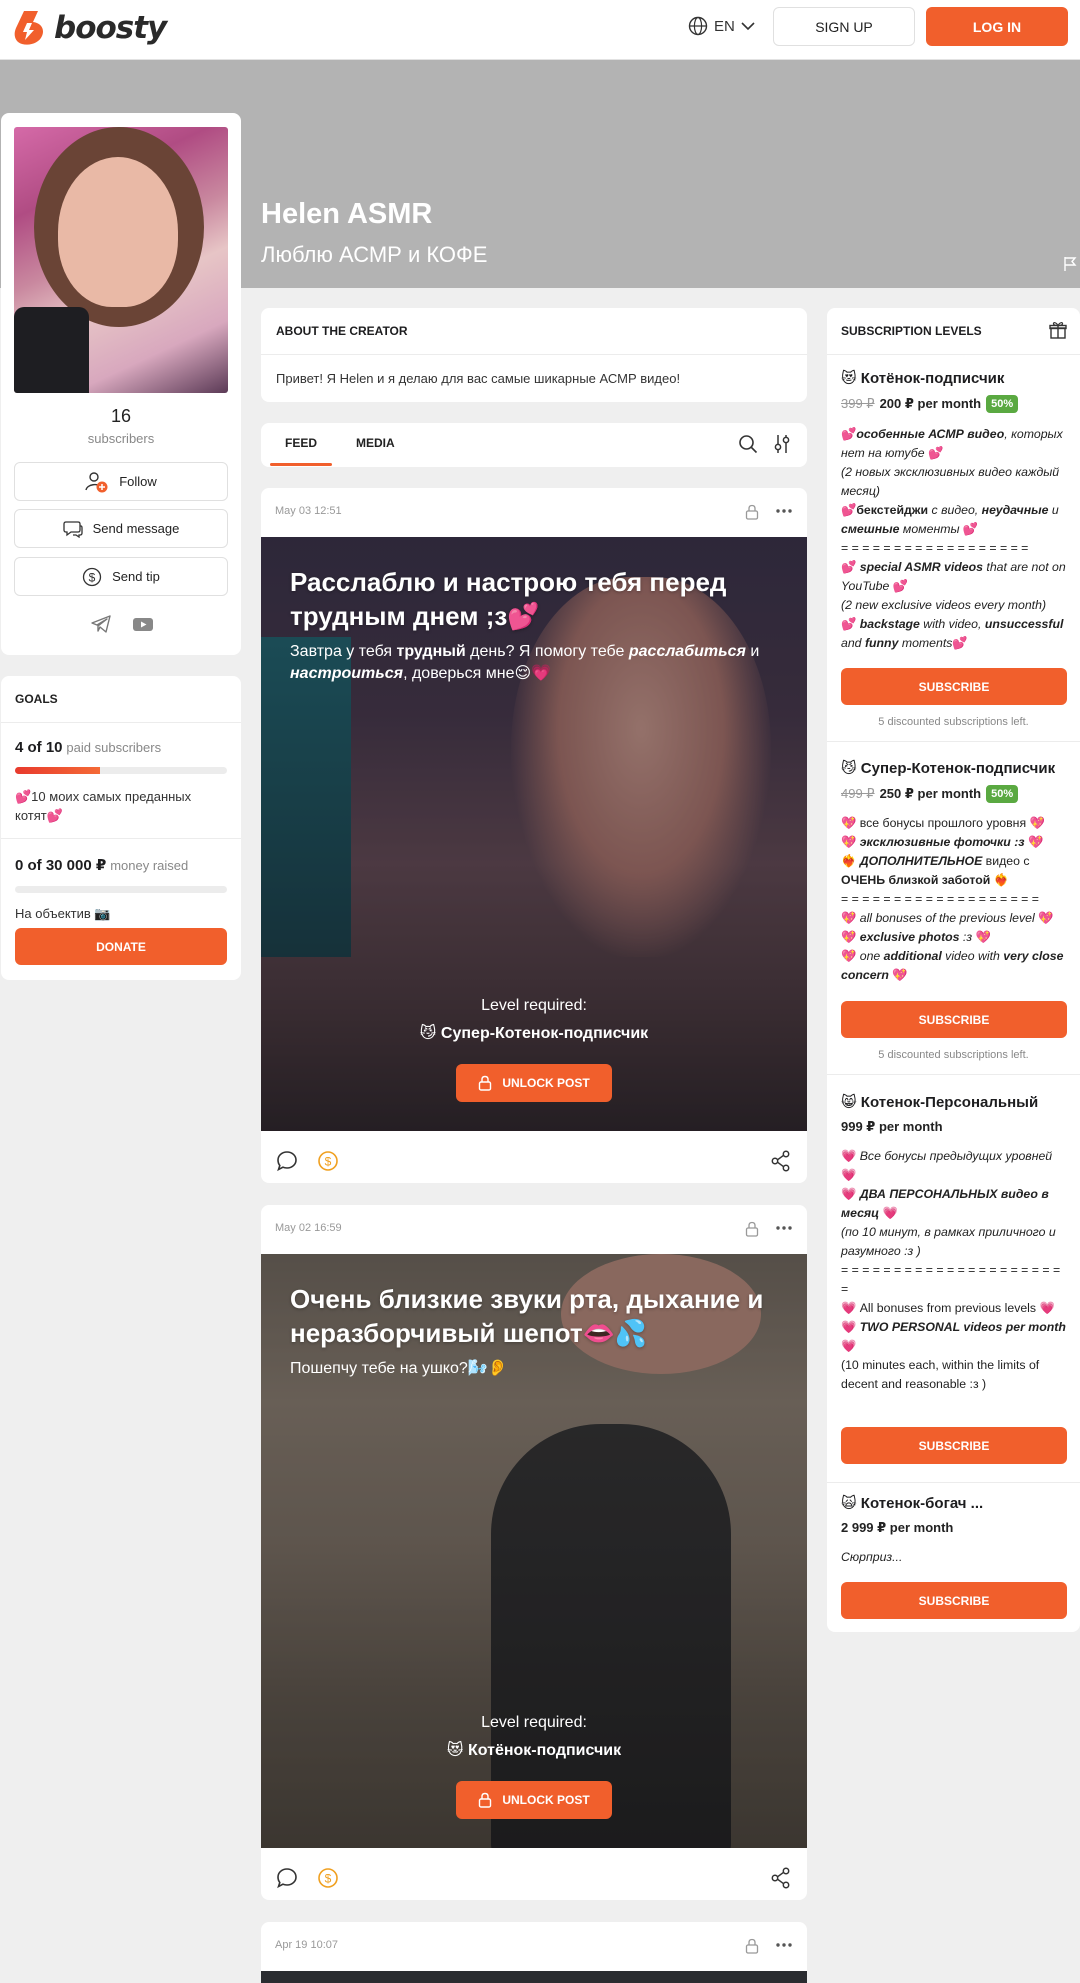 The image size is (1080, 1983). Describe the element at coordinates (399, 1368) in the screenshot. I see `post-subtitle: Пошепчу тебе на ушко?🌬️👂` at that location.